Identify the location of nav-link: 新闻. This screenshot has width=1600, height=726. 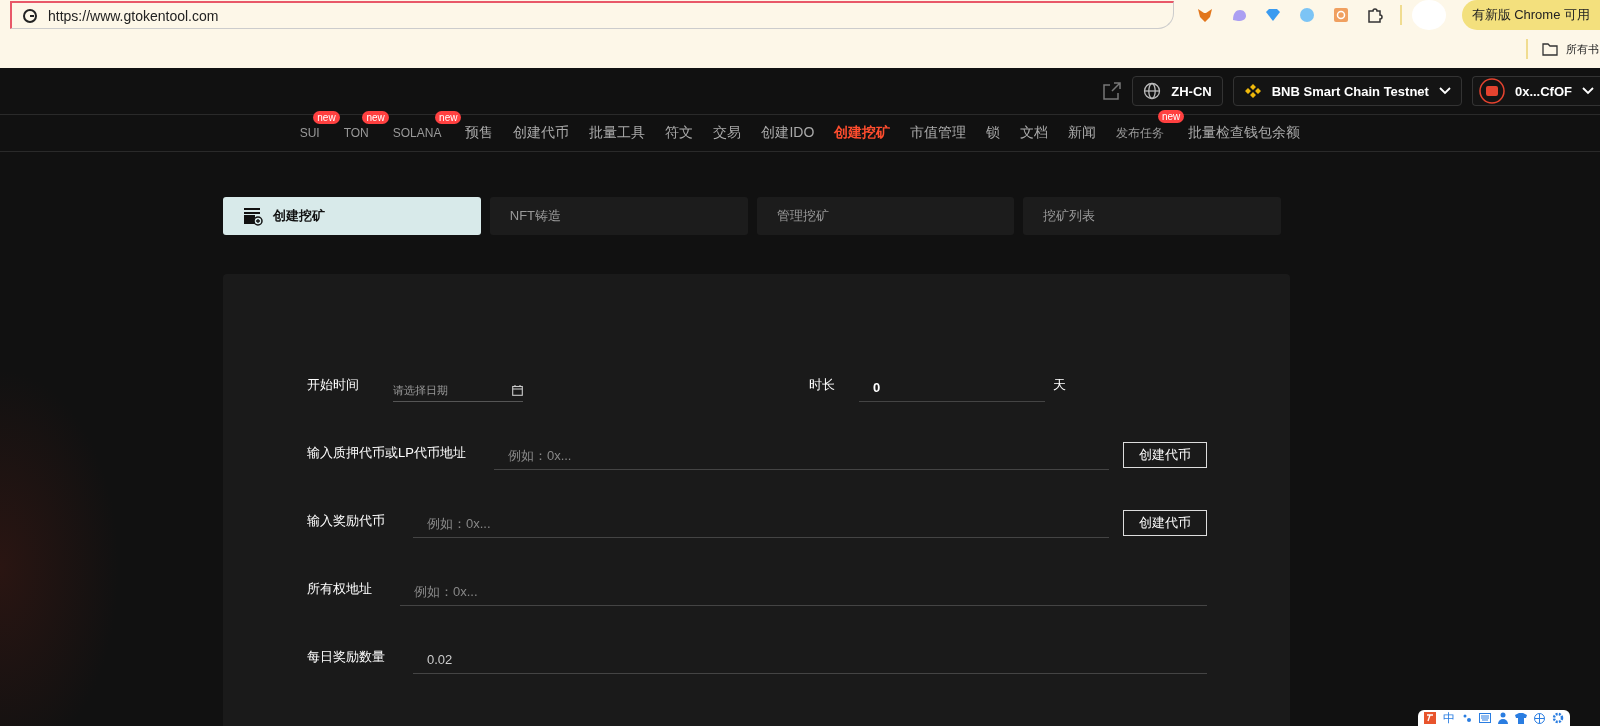
(1082, 133).